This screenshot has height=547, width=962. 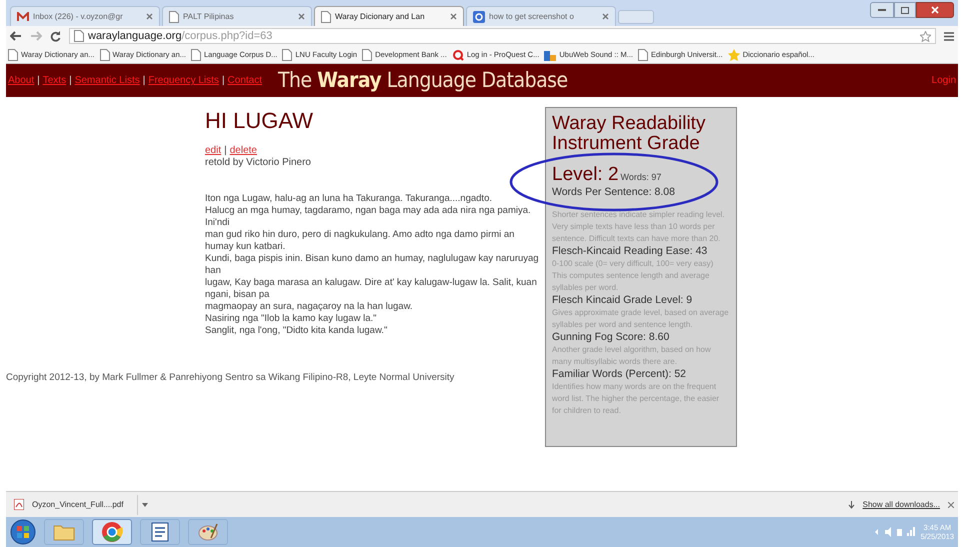 I want to click on tab-title: how to get screenshot o, so click(x=532, y=16).